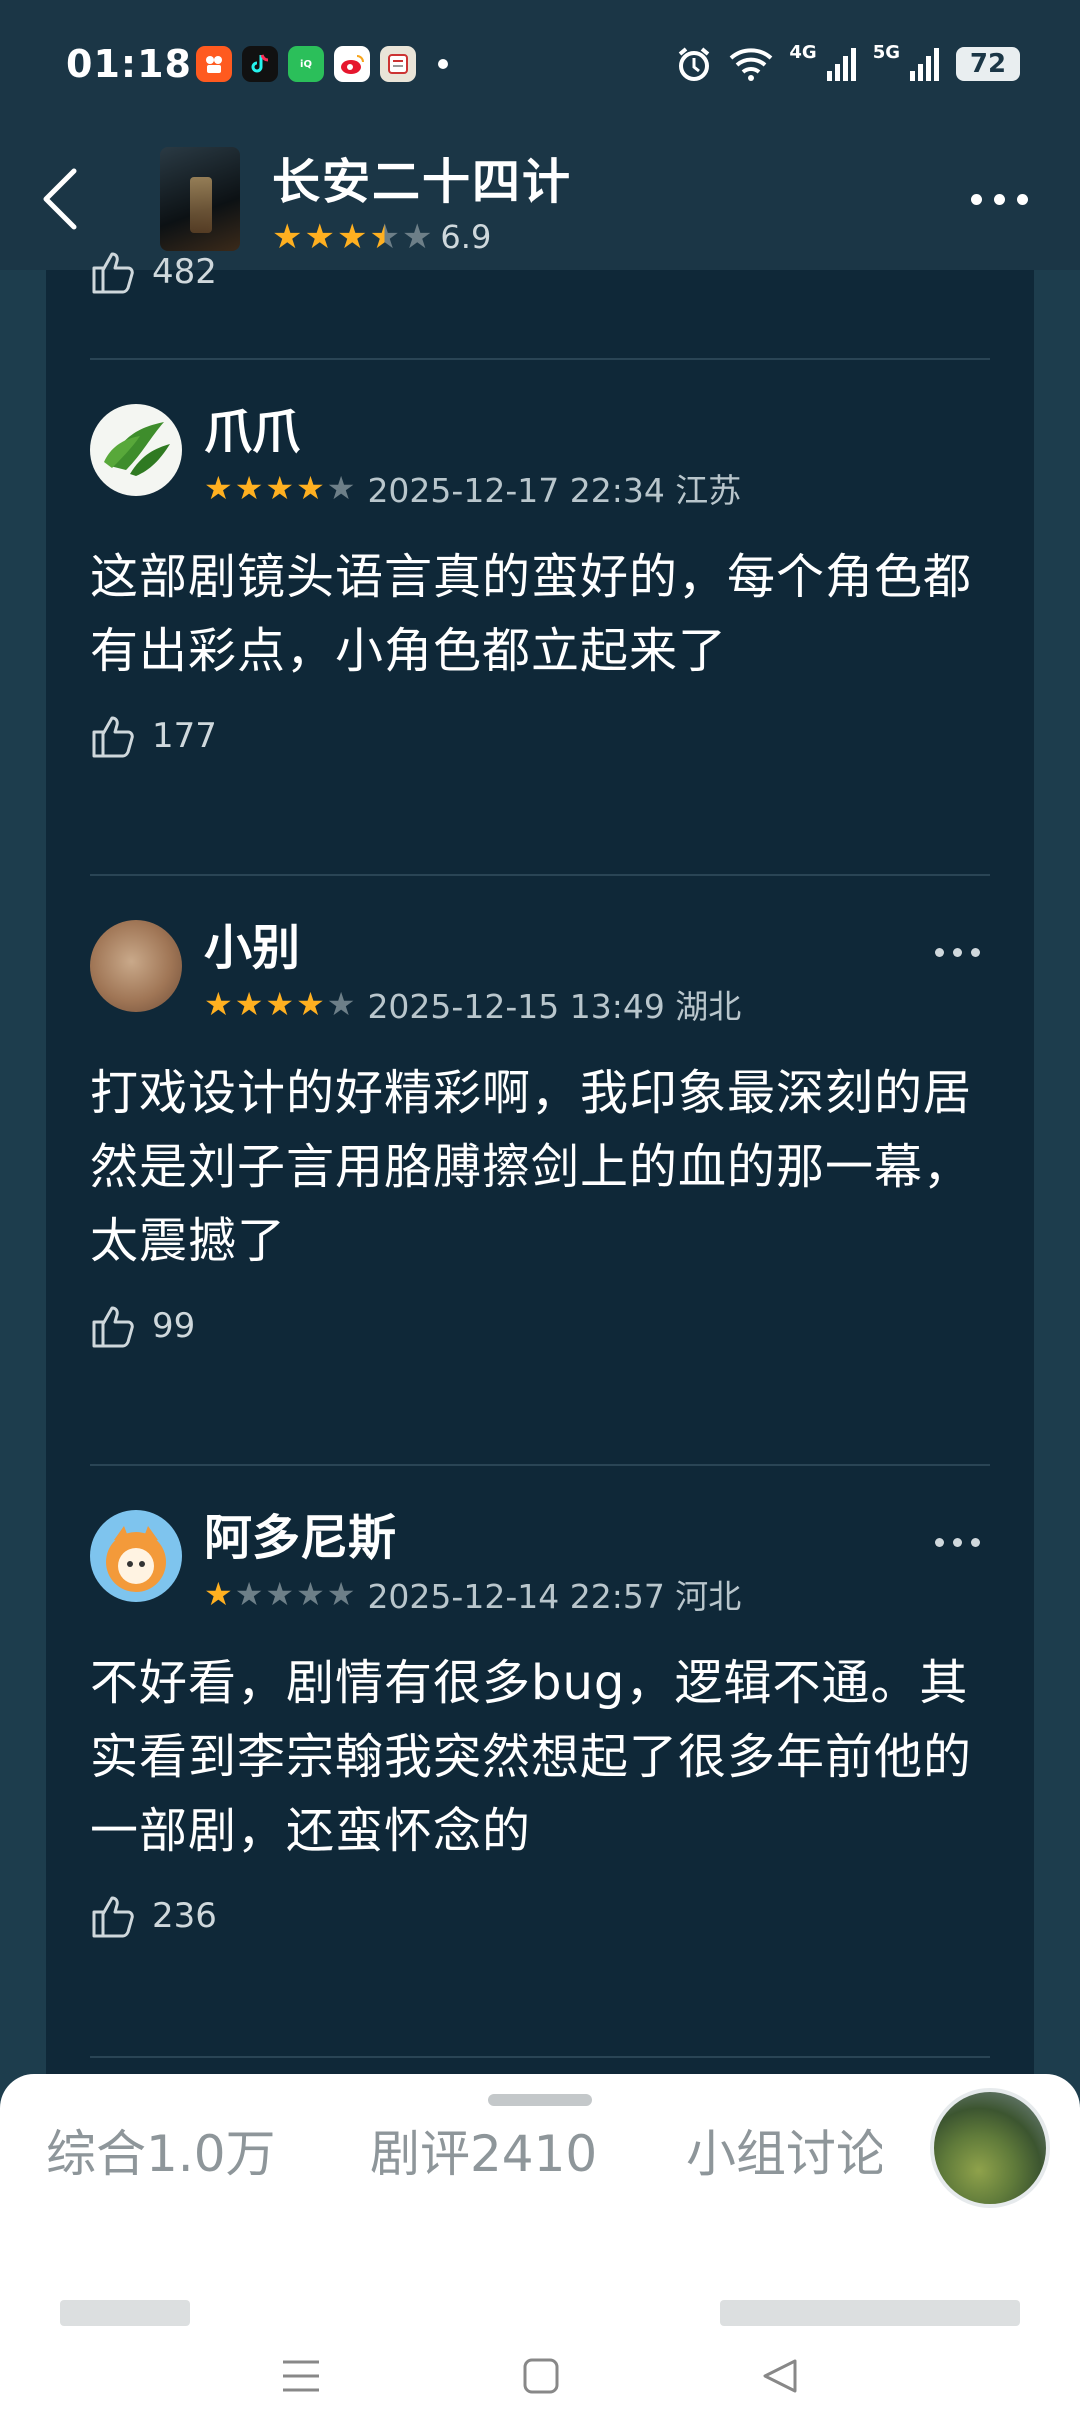  I want to click on like-button: 482, so click(153, 272).